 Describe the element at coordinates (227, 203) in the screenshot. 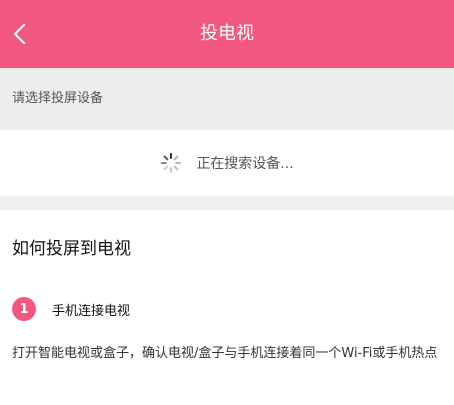

I see `section-divider` at that location.